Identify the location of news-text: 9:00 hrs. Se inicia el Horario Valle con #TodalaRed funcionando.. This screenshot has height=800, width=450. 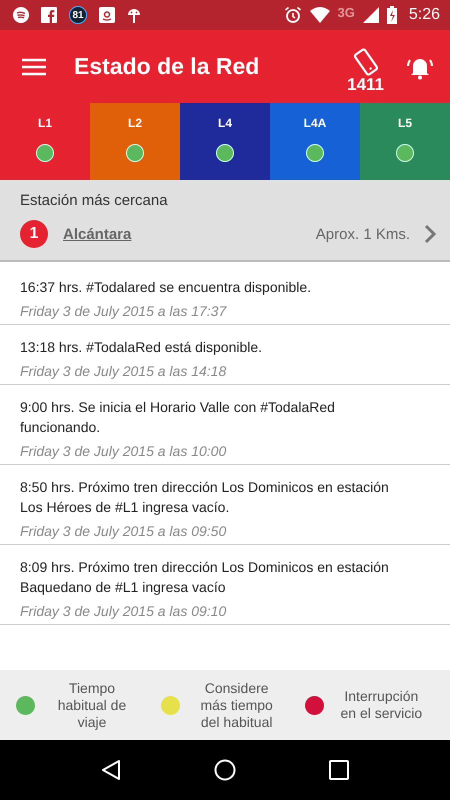
(178, 417).